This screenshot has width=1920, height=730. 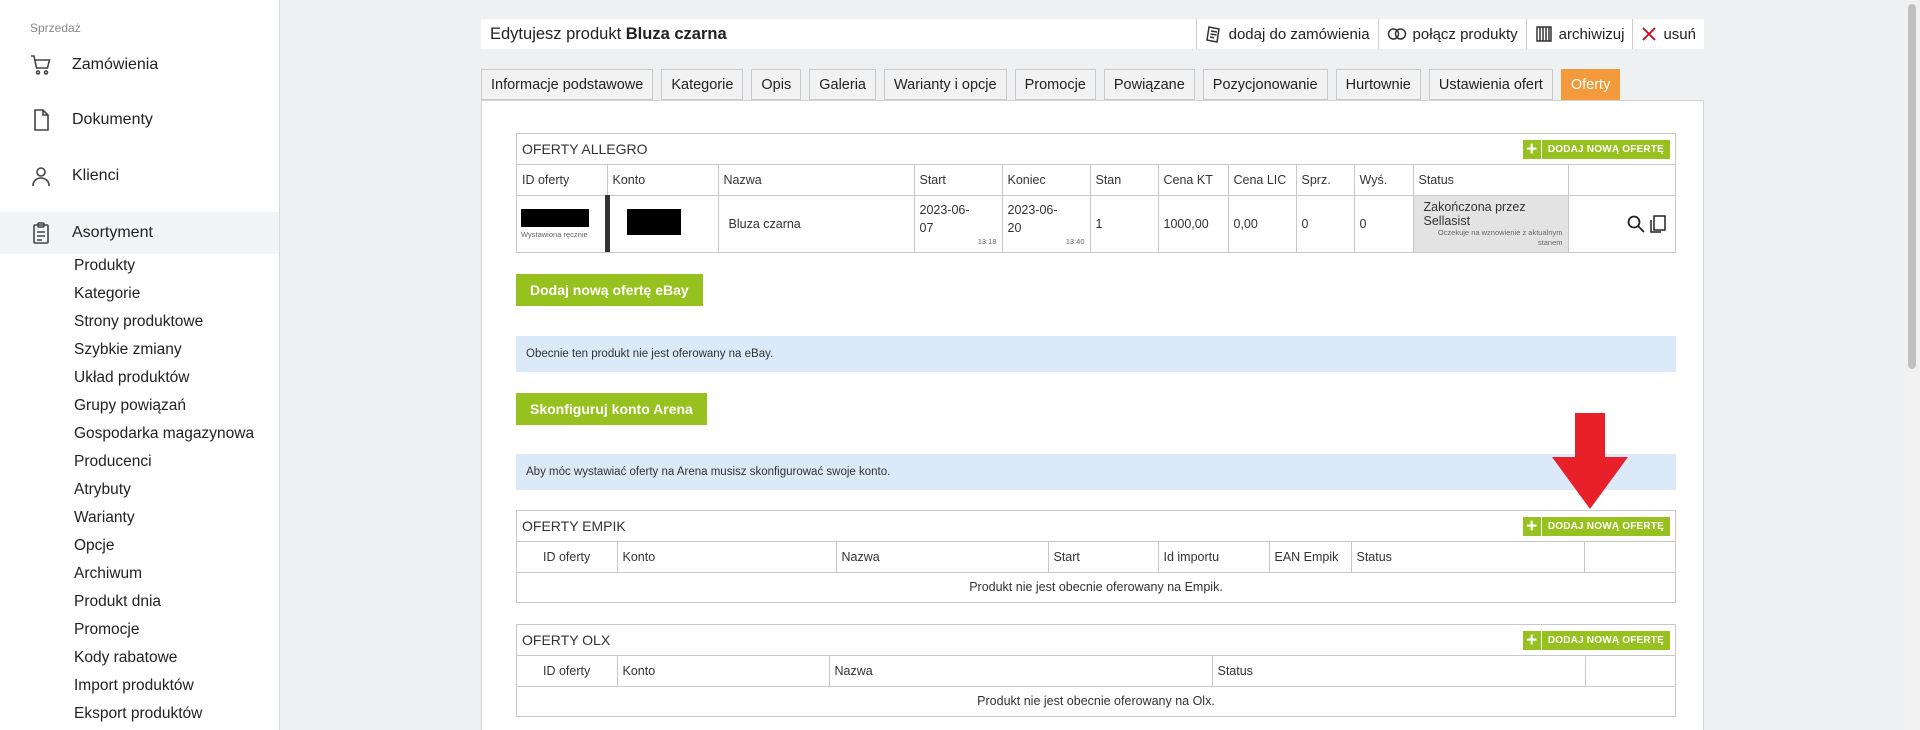 What do you see at coordinates (1465, 34) in the screenshot?
I see `merge-products-label: połącz produkty` at bounding box center [1465, 34].